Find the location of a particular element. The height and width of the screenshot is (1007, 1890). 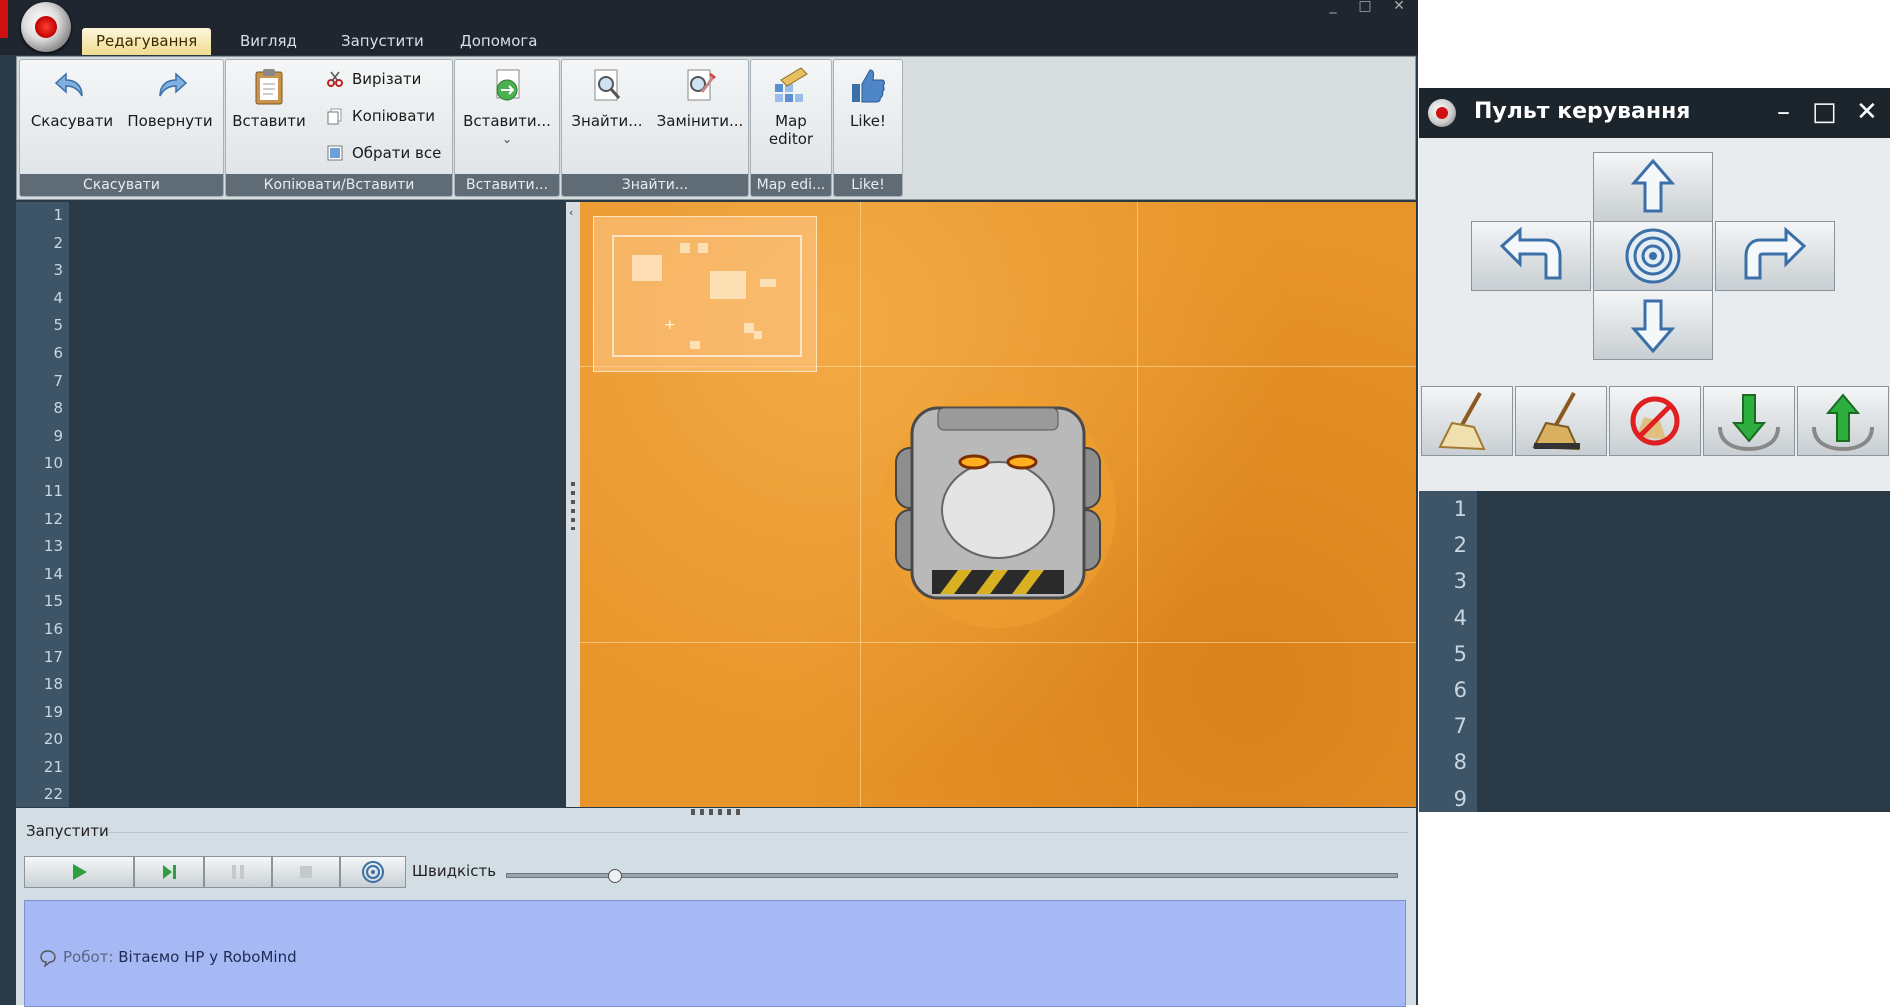

remote-control-button is located at coordinates (373, 872).